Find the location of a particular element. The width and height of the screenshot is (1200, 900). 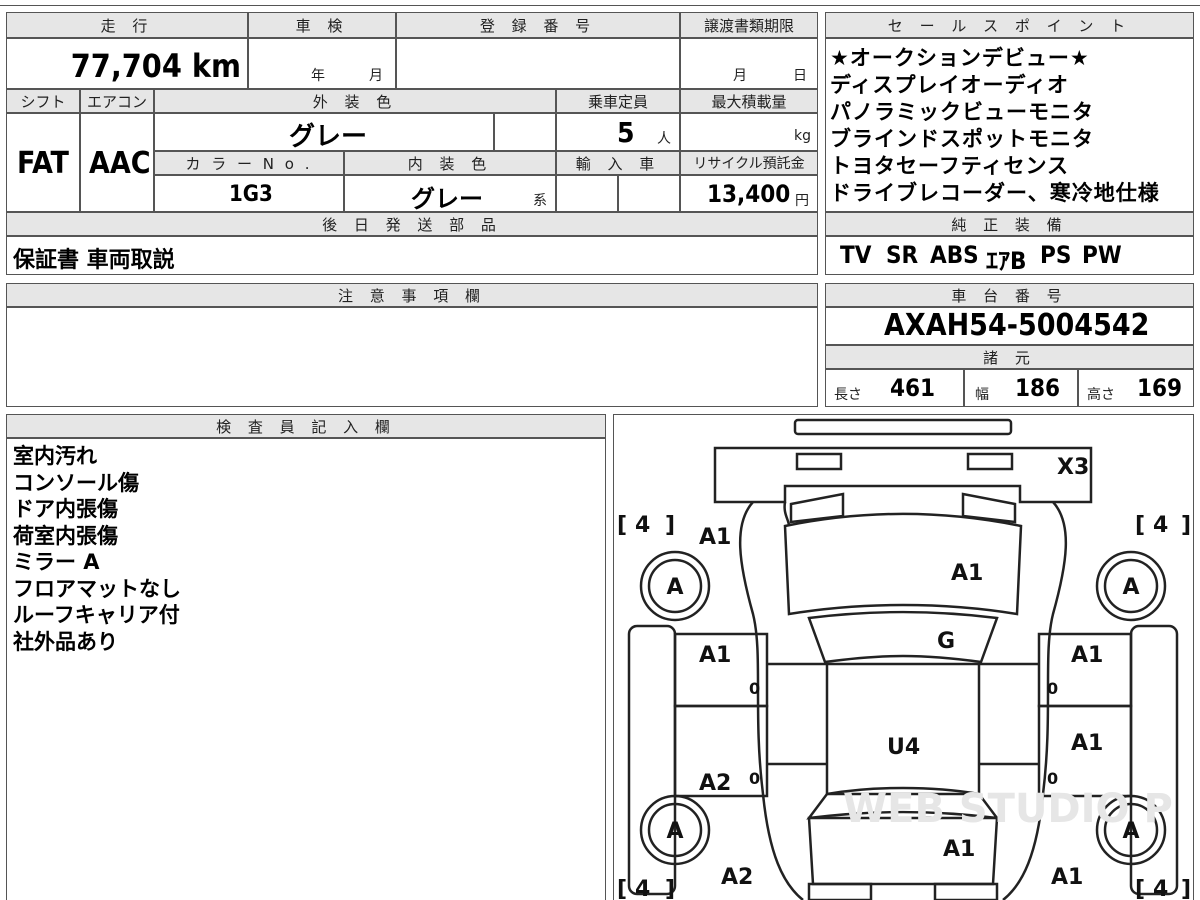

chassis-cell: AXAH54-5004542 is located at coordinates (1009, 326).